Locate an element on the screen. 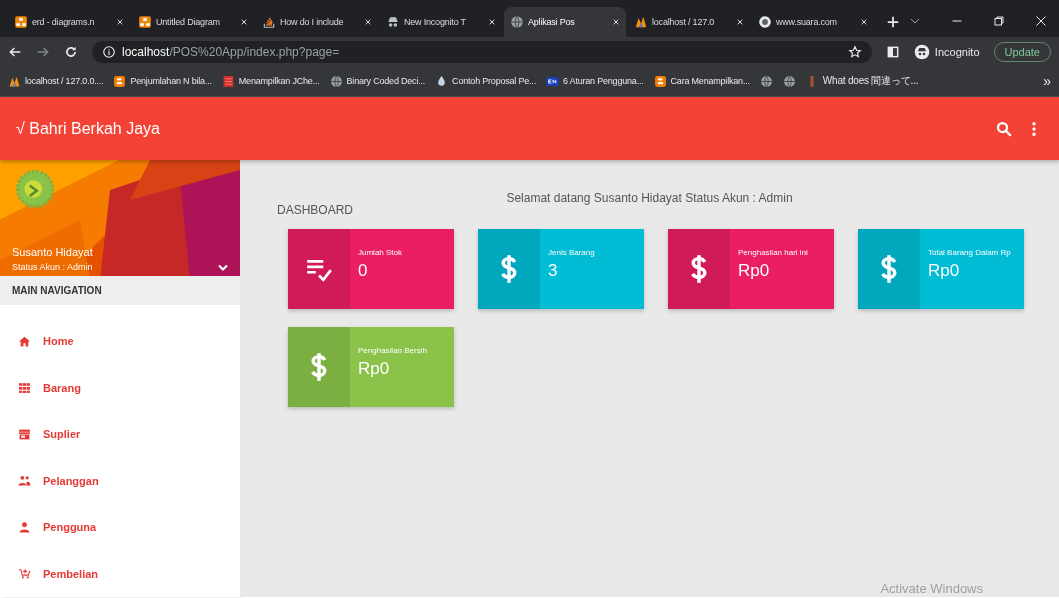  store-icon is located at coordinates (24, 434).